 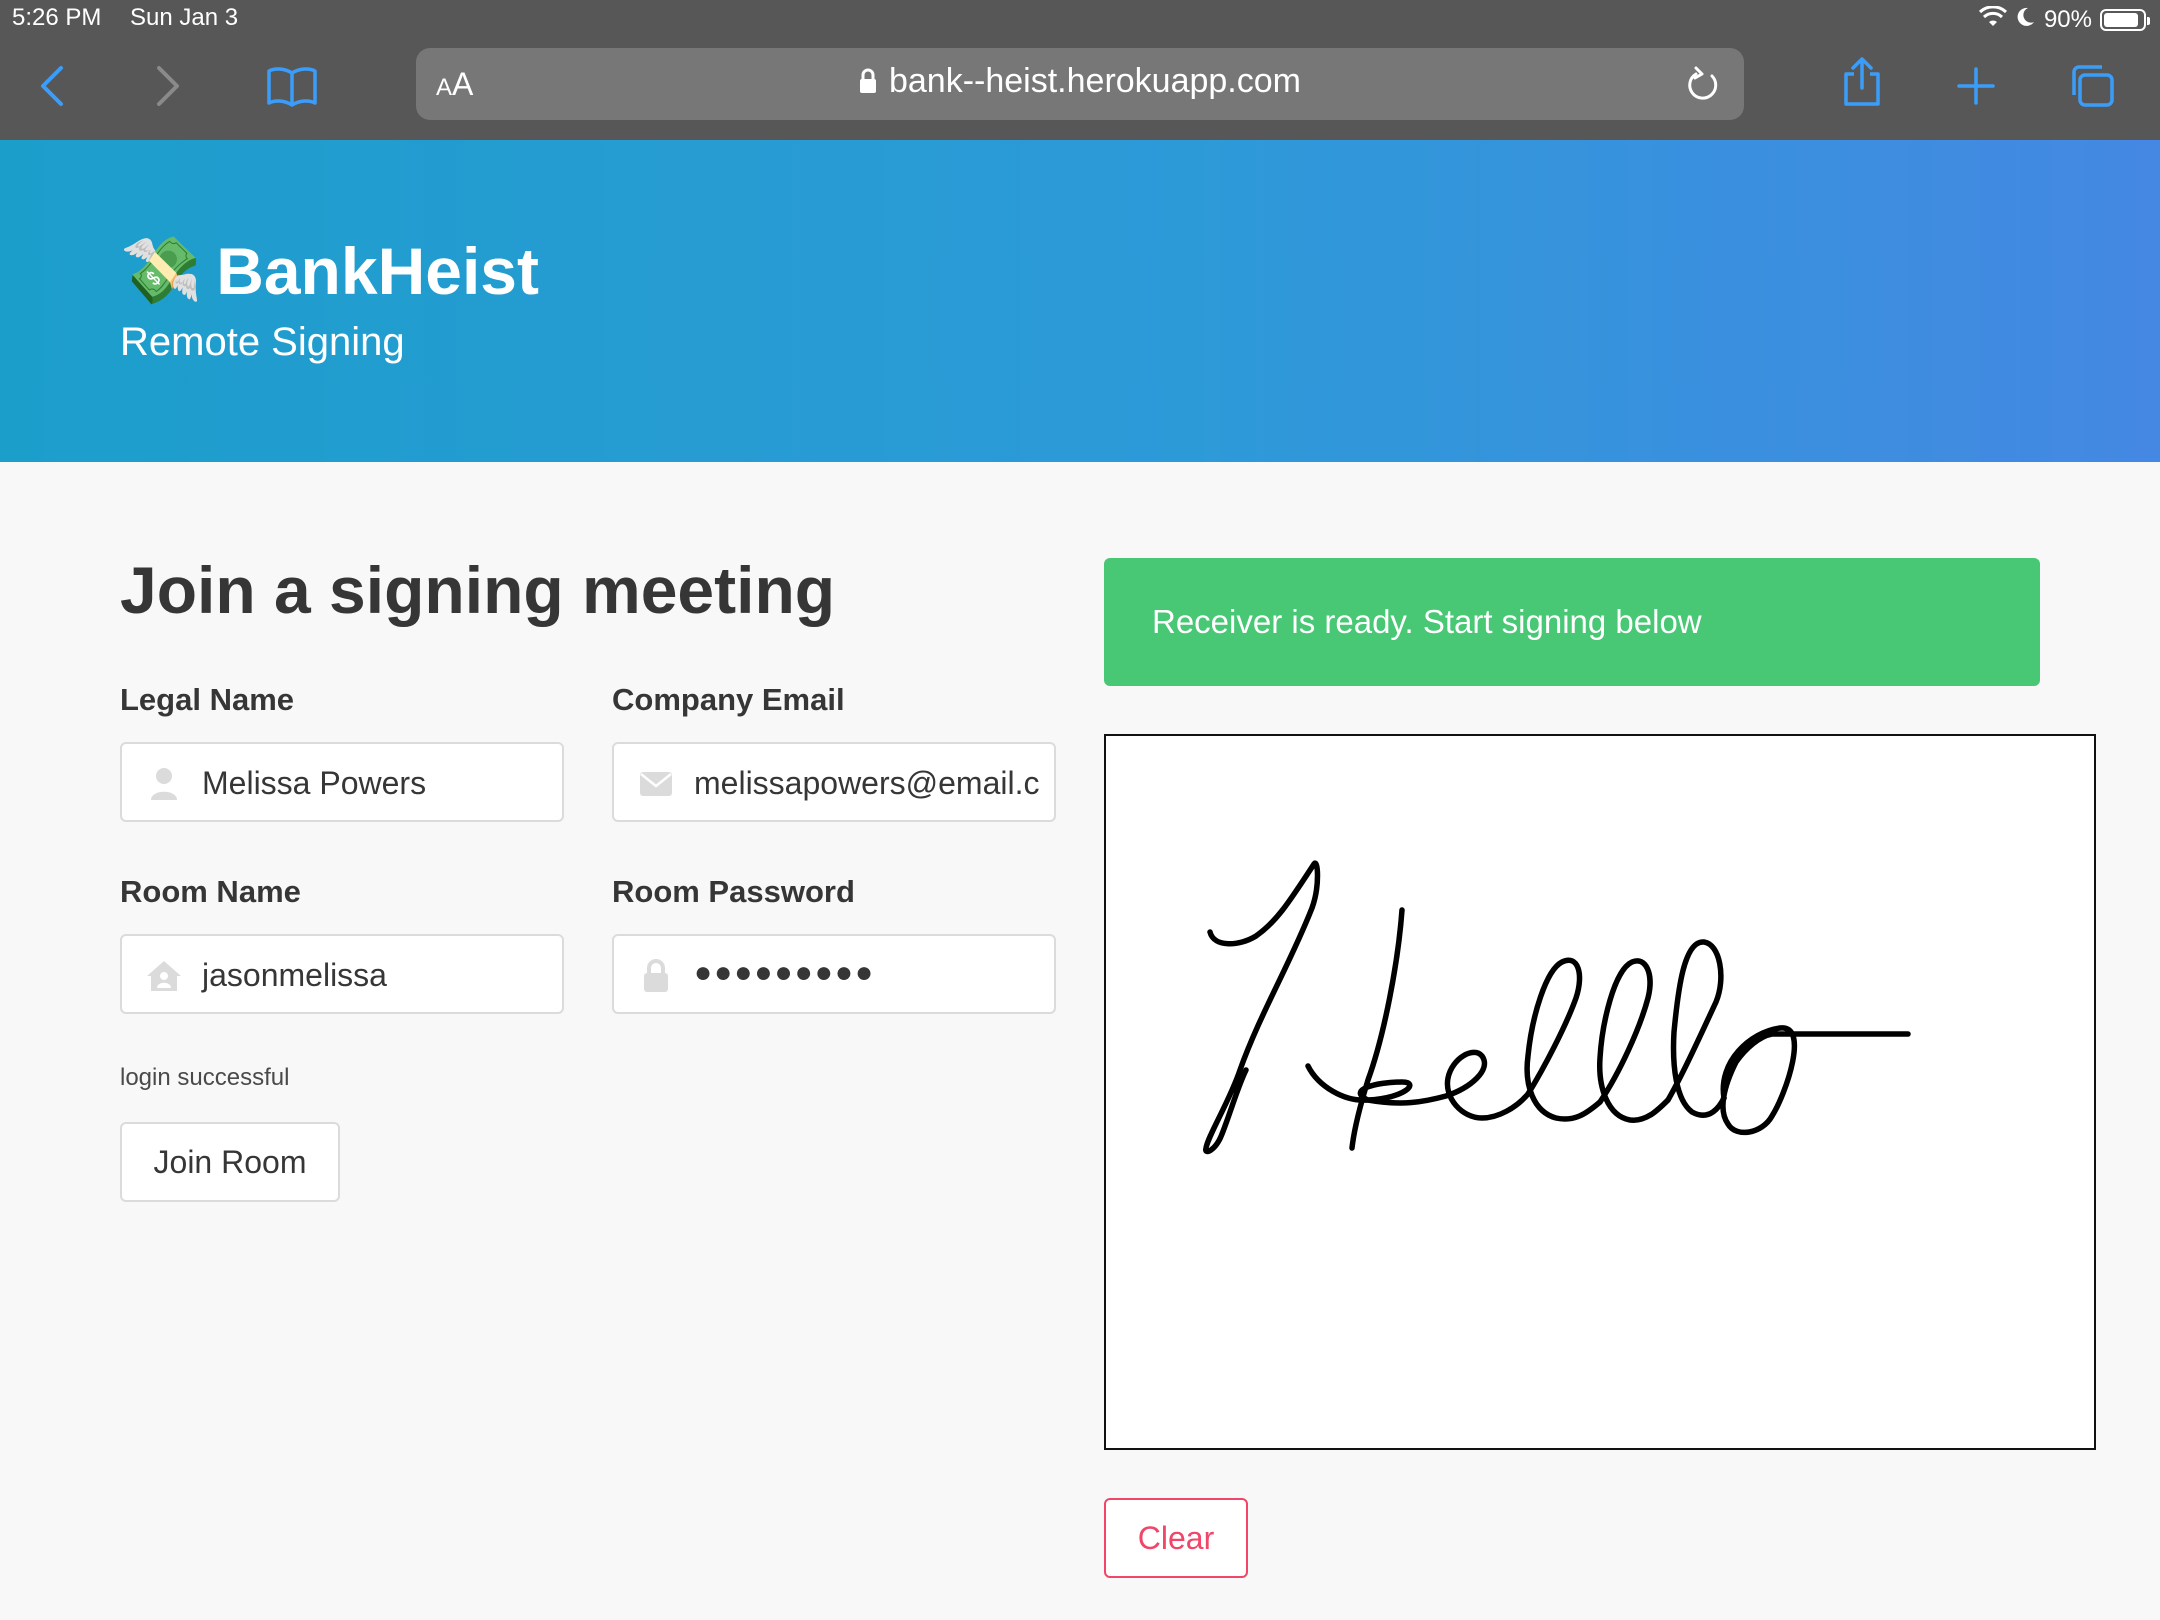 What do you see at coordinates (1976, 86) in the screenshot?
I see `new-tab-icon` at bounding box center [1976, 86].